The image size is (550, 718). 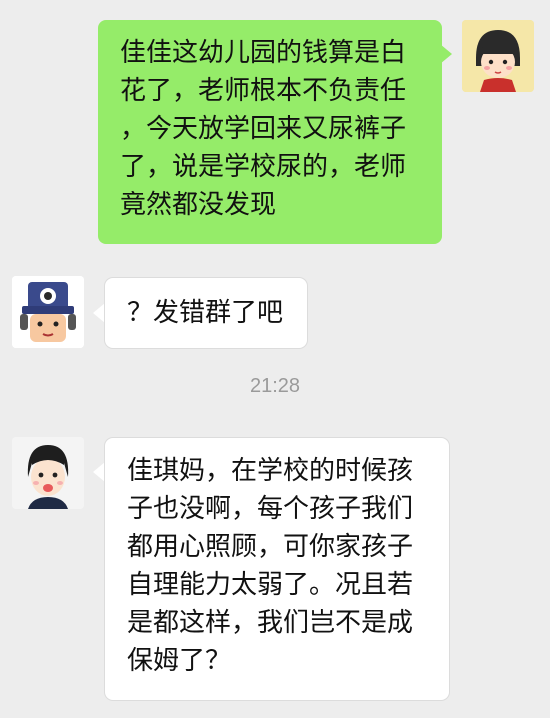 What do you see at coordinates (270, 585) in the screenshot?
I see `message-line: 自理能力太弱了。况且若` at bounding box center [270, 585].